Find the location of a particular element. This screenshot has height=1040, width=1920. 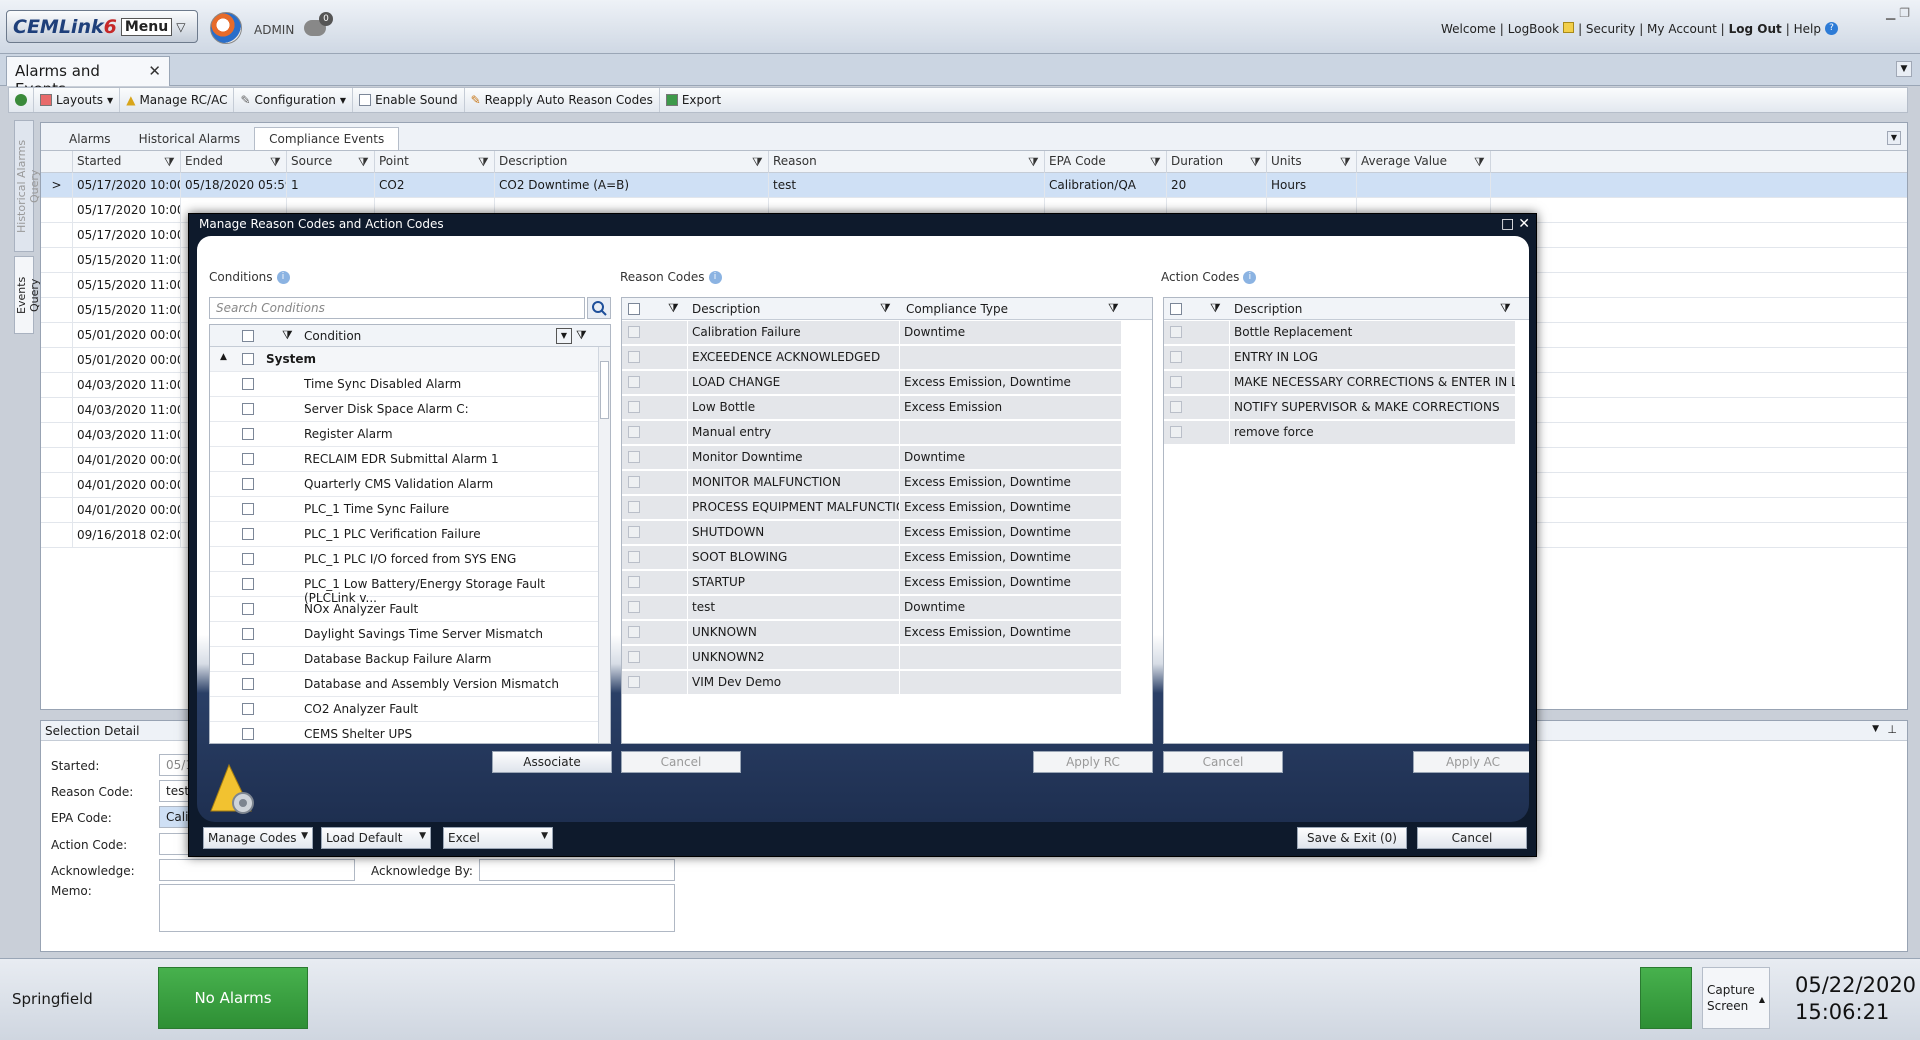

reason-code-row: LOAD CHANGE Excess Emission, Downtime is located at coordinates (887, 382).